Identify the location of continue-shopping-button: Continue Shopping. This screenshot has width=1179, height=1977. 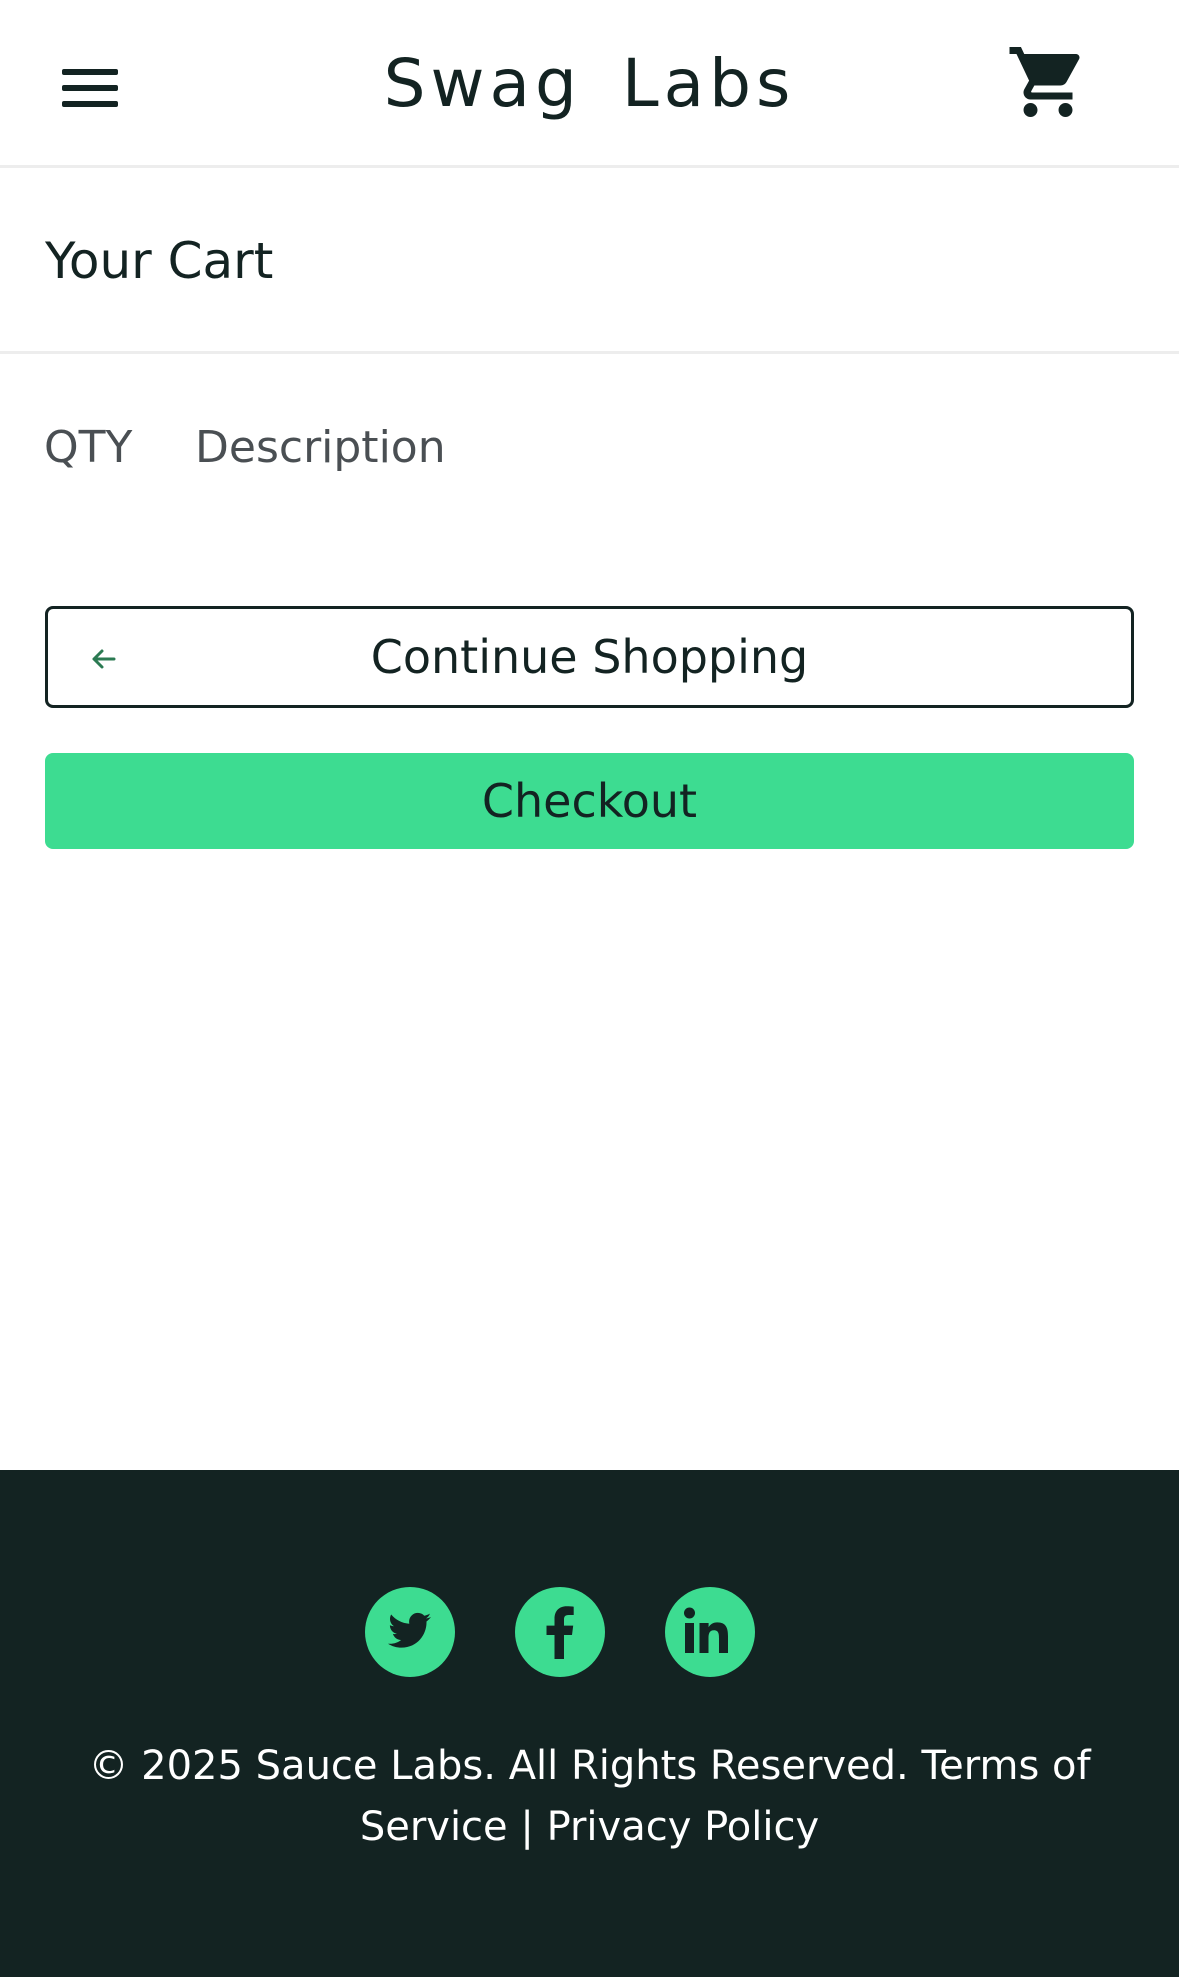
(589, 657).